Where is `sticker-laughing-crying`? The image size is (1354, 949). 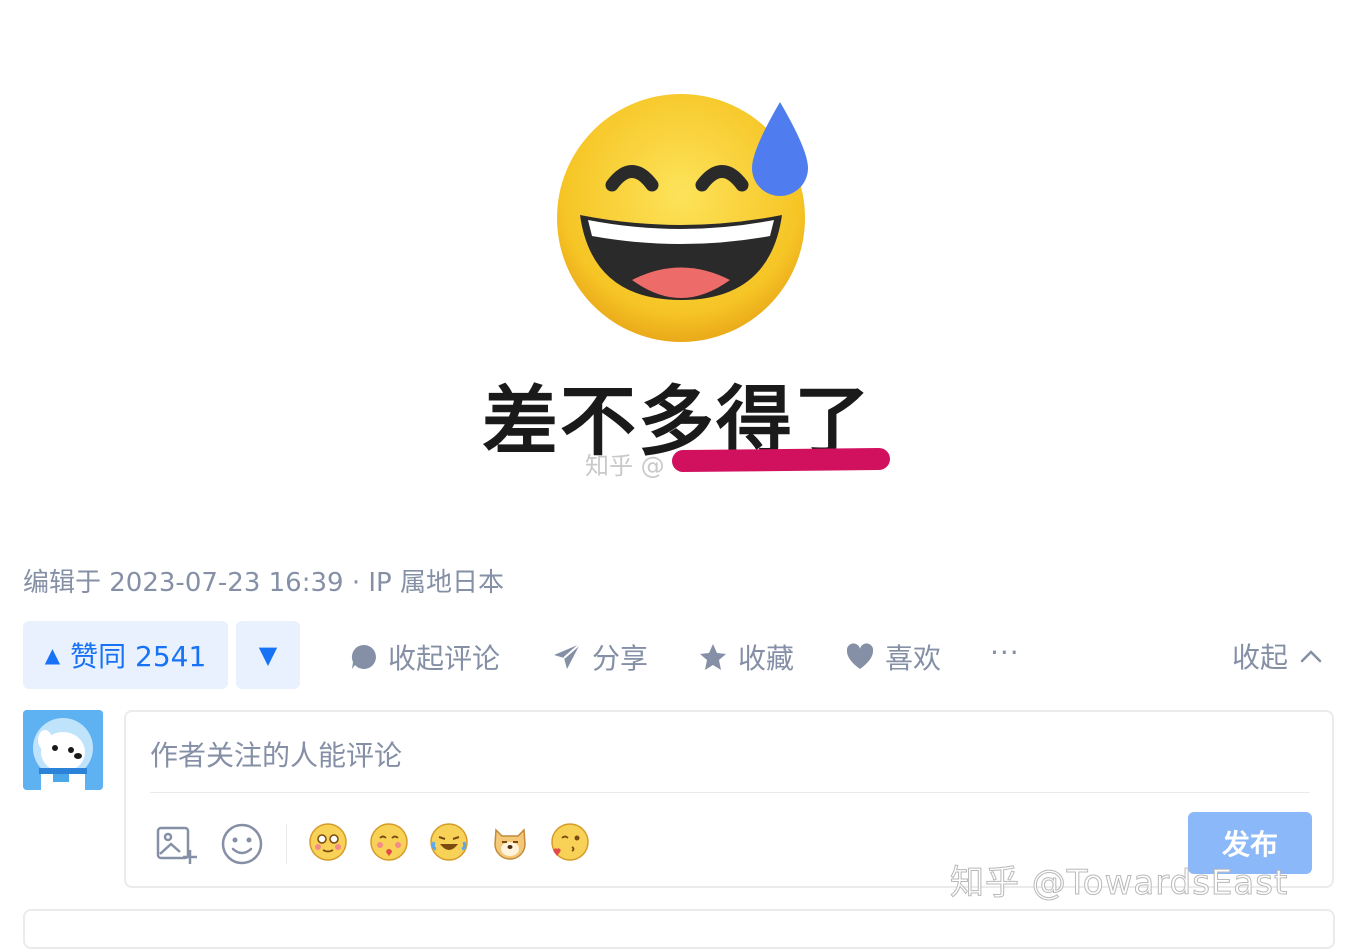
sticker-laughing-crying is located at coordinates (449, 842).